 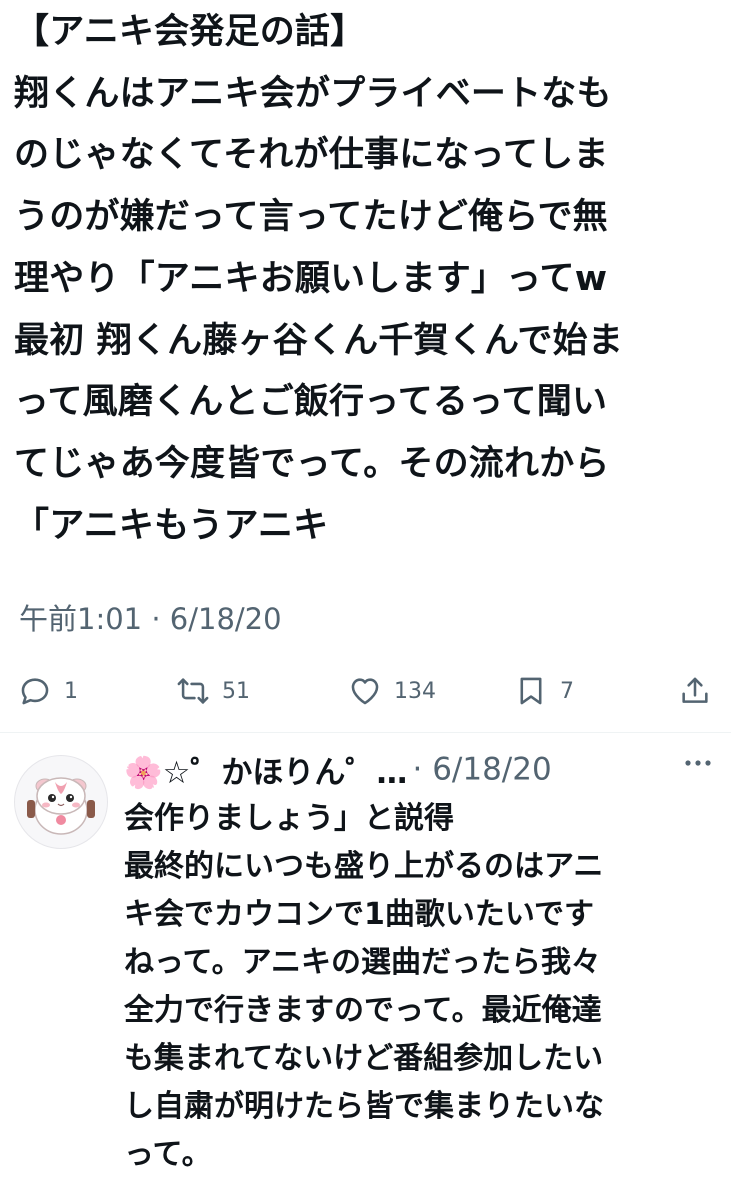 What do you see at coordinates (150, 617) in the screenshot?
I see `tweet-timestamp: 午前1:01 · 6/18/20` at bounding box center [150, 617].